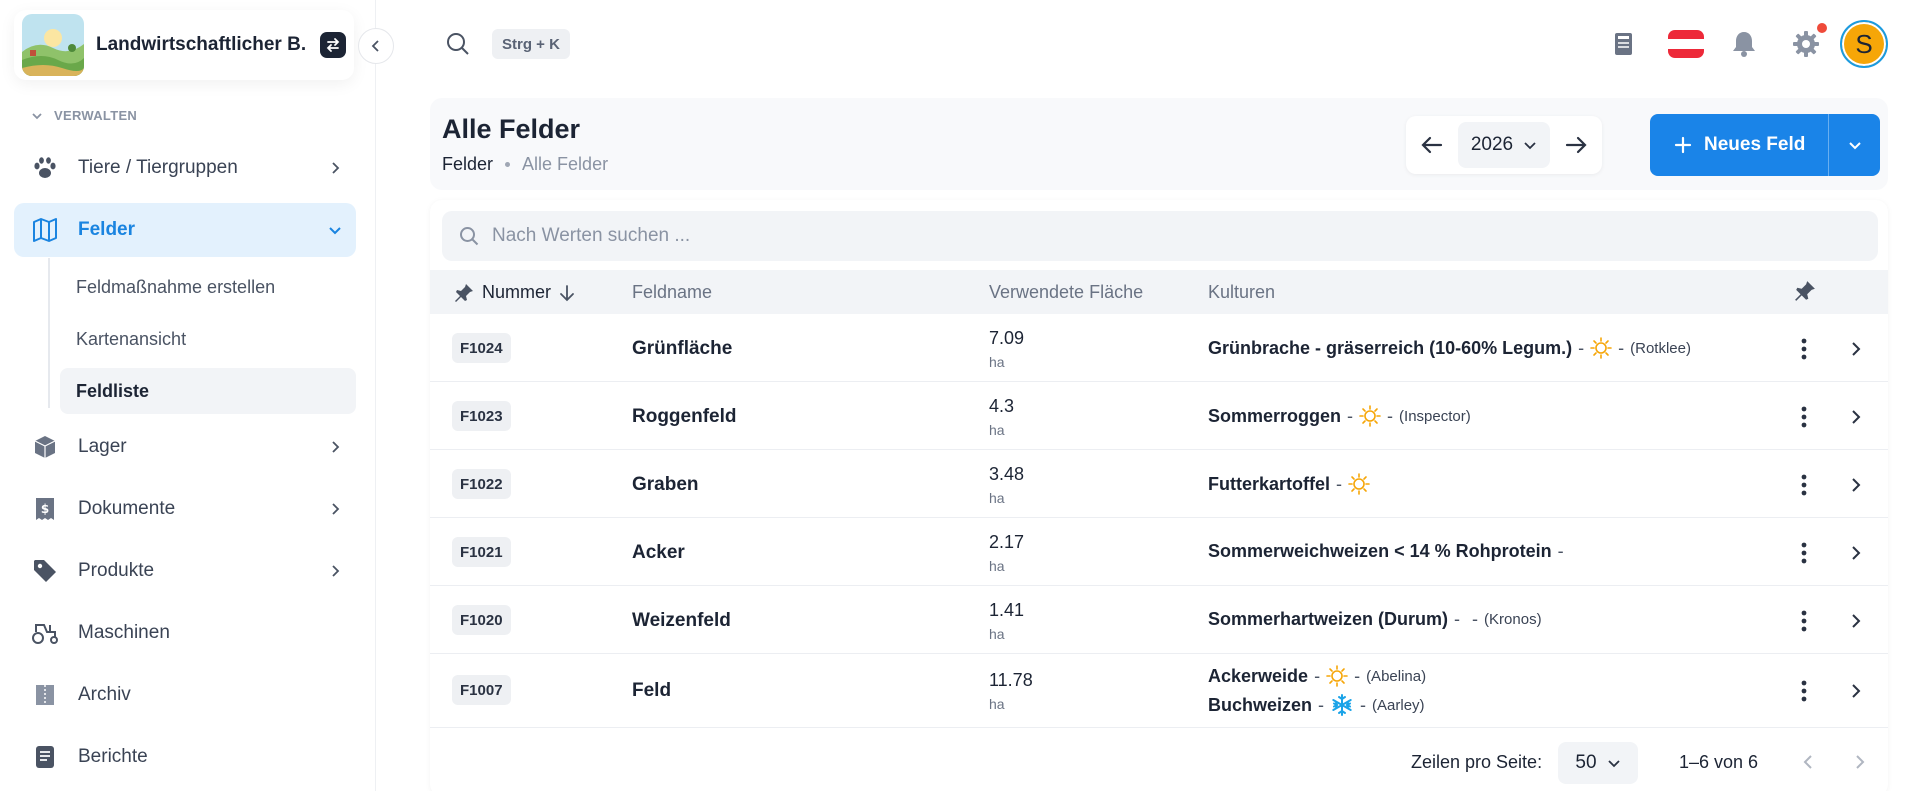 The width and height of the screenshot is (1910, 791). I want to click on culture-entry: Sommerhartweizen (Durum) - - (Kronos), so click(1375, 619).